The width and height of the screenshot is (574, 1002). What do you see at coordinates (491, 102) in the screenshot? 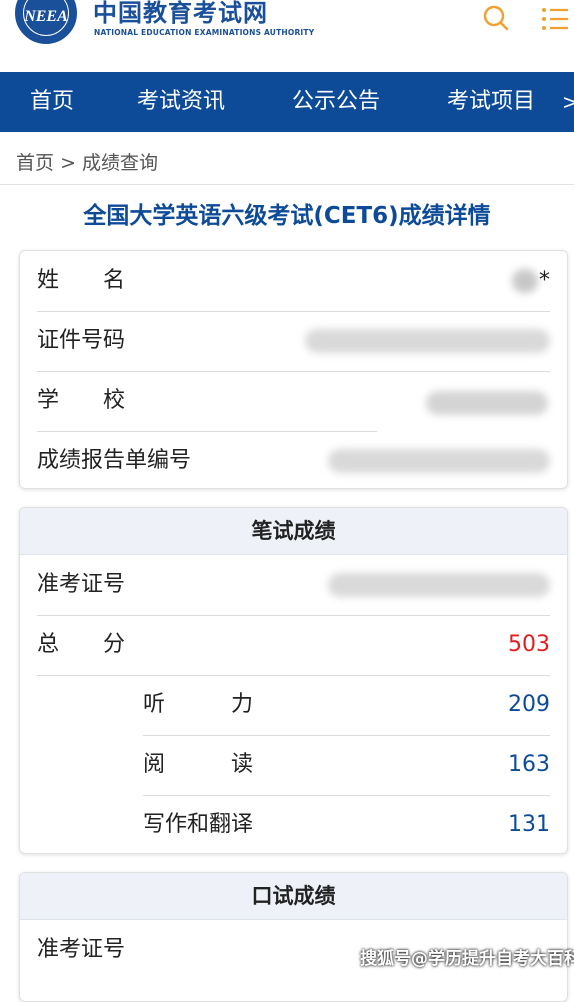
I see `nav-item-exams: 考试项目` at bounding box center [491, 102].